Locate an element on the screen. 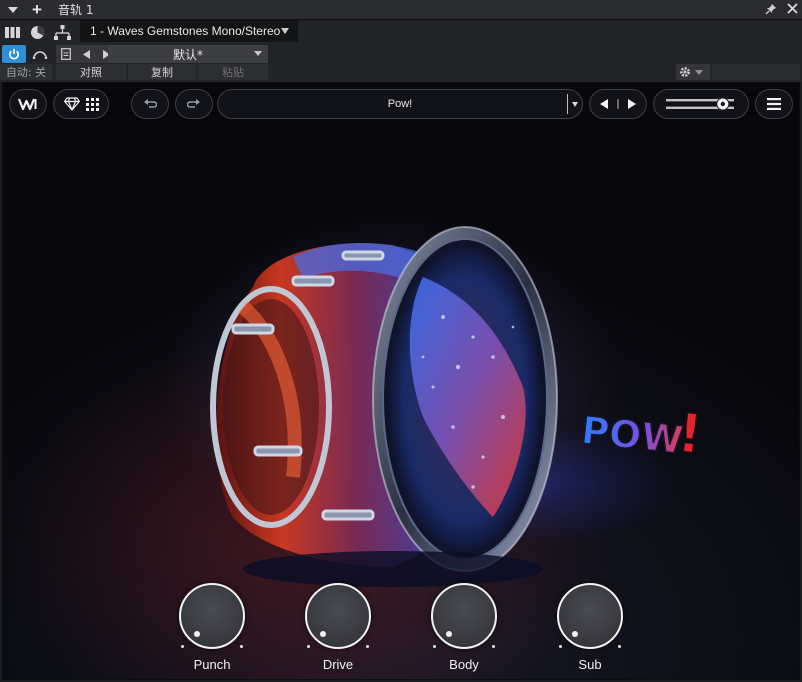 The image size is (802, 682). preset-selector: Pow! is located at coordinates (400, 104).